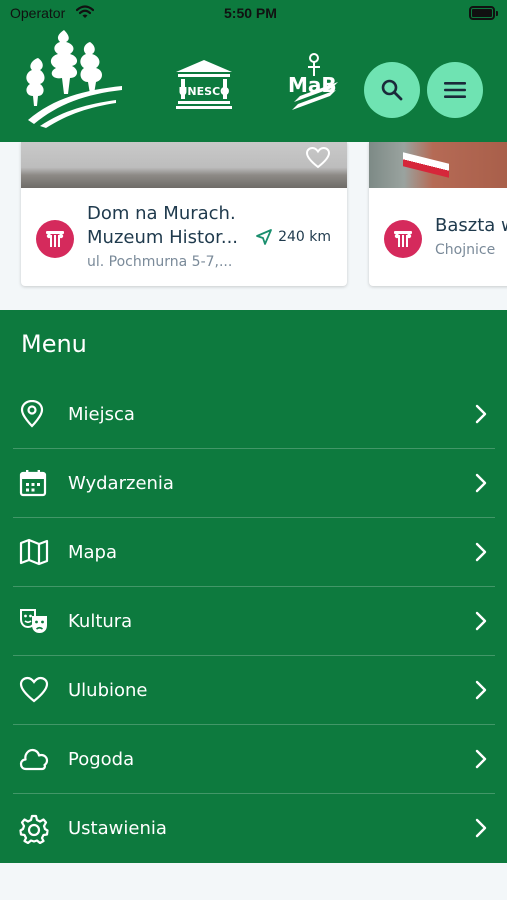  I want to click on mab-text: MaB, so click(312, 85).